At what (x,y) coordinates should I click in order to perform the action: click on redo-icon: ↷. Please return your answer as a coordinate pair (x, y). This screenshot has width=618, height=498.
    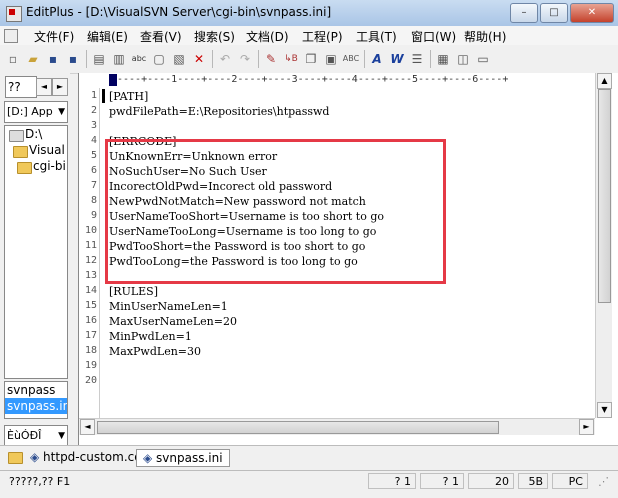
    Looking at the image, I should click on (245, 59).